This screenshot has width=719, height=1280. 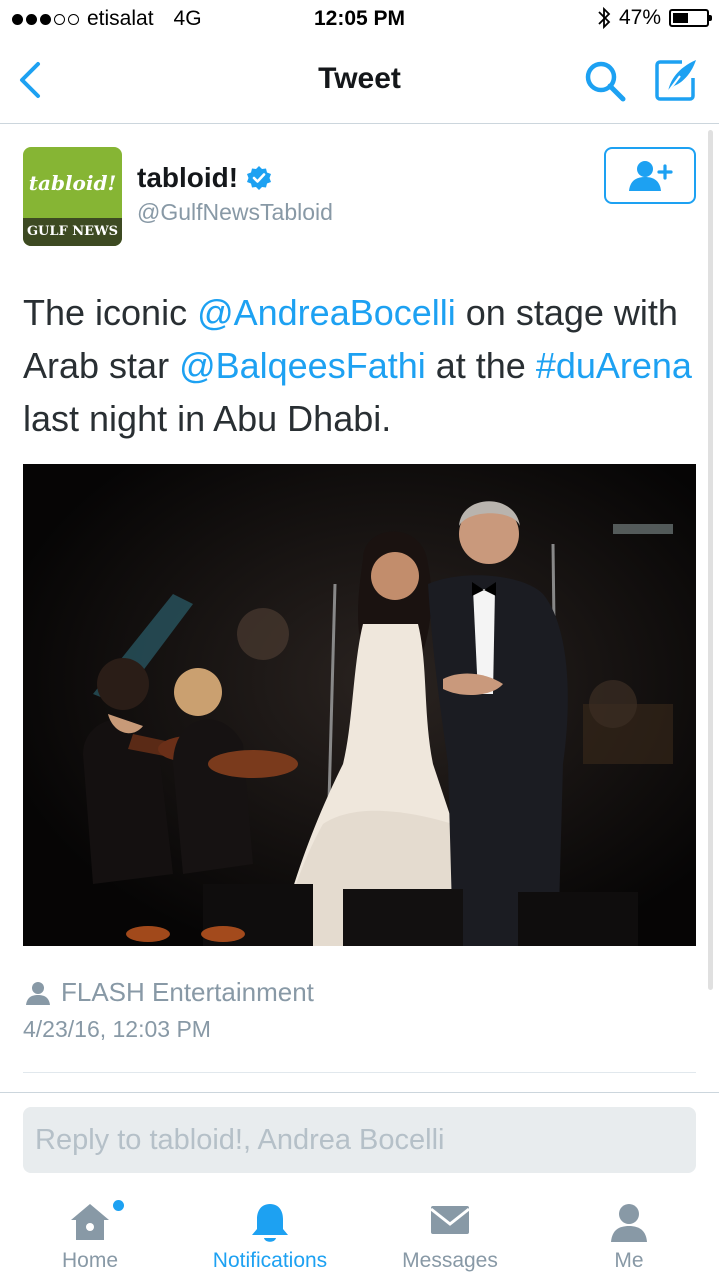 What do you see at coordinates (72, 232) in the screenshot?
I see `avatar-band-text: GULF NEWS` at bounding box center [72, 232].